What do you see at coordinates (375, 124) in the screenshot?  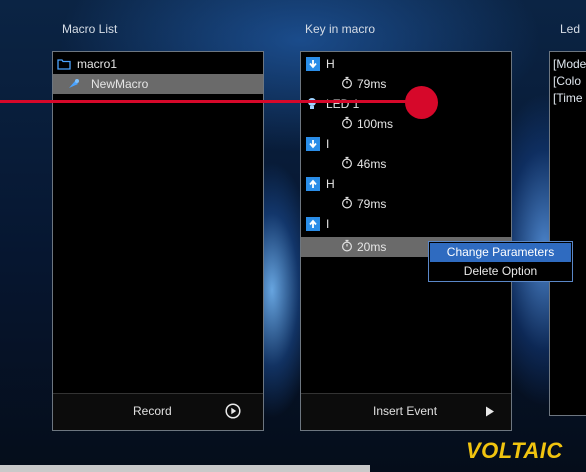 I see `event-label: 100ms` at bounding box center [375, 124].